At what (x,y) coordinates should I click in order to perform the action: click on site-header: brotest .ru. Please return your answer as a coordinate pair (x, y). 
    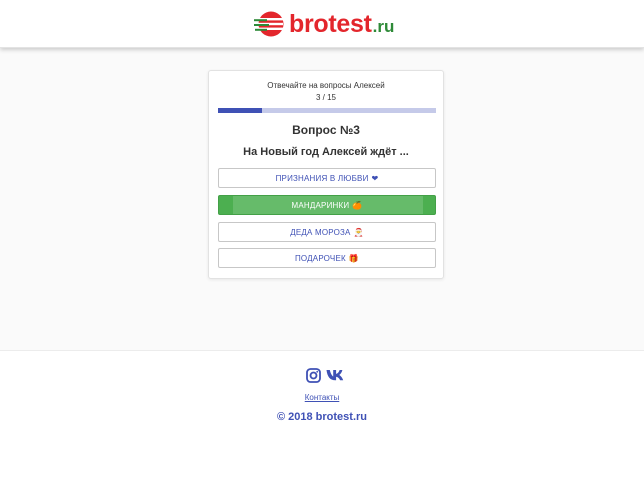
    Looking at the image, I should click on (322, 24).